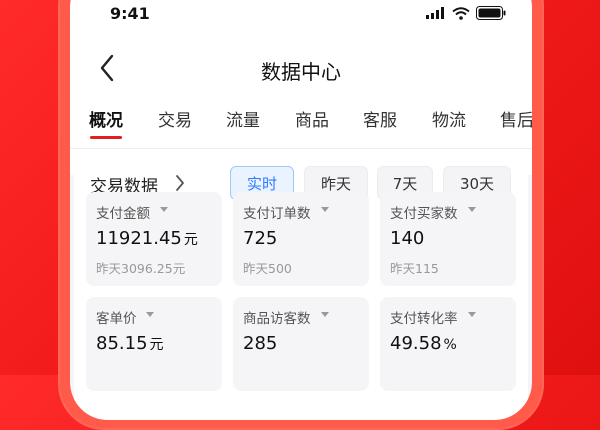  What do you see at coordinates (130, 13) in the screenshot?
I see `status-time: 9:41` at bounding box center [130, 13].